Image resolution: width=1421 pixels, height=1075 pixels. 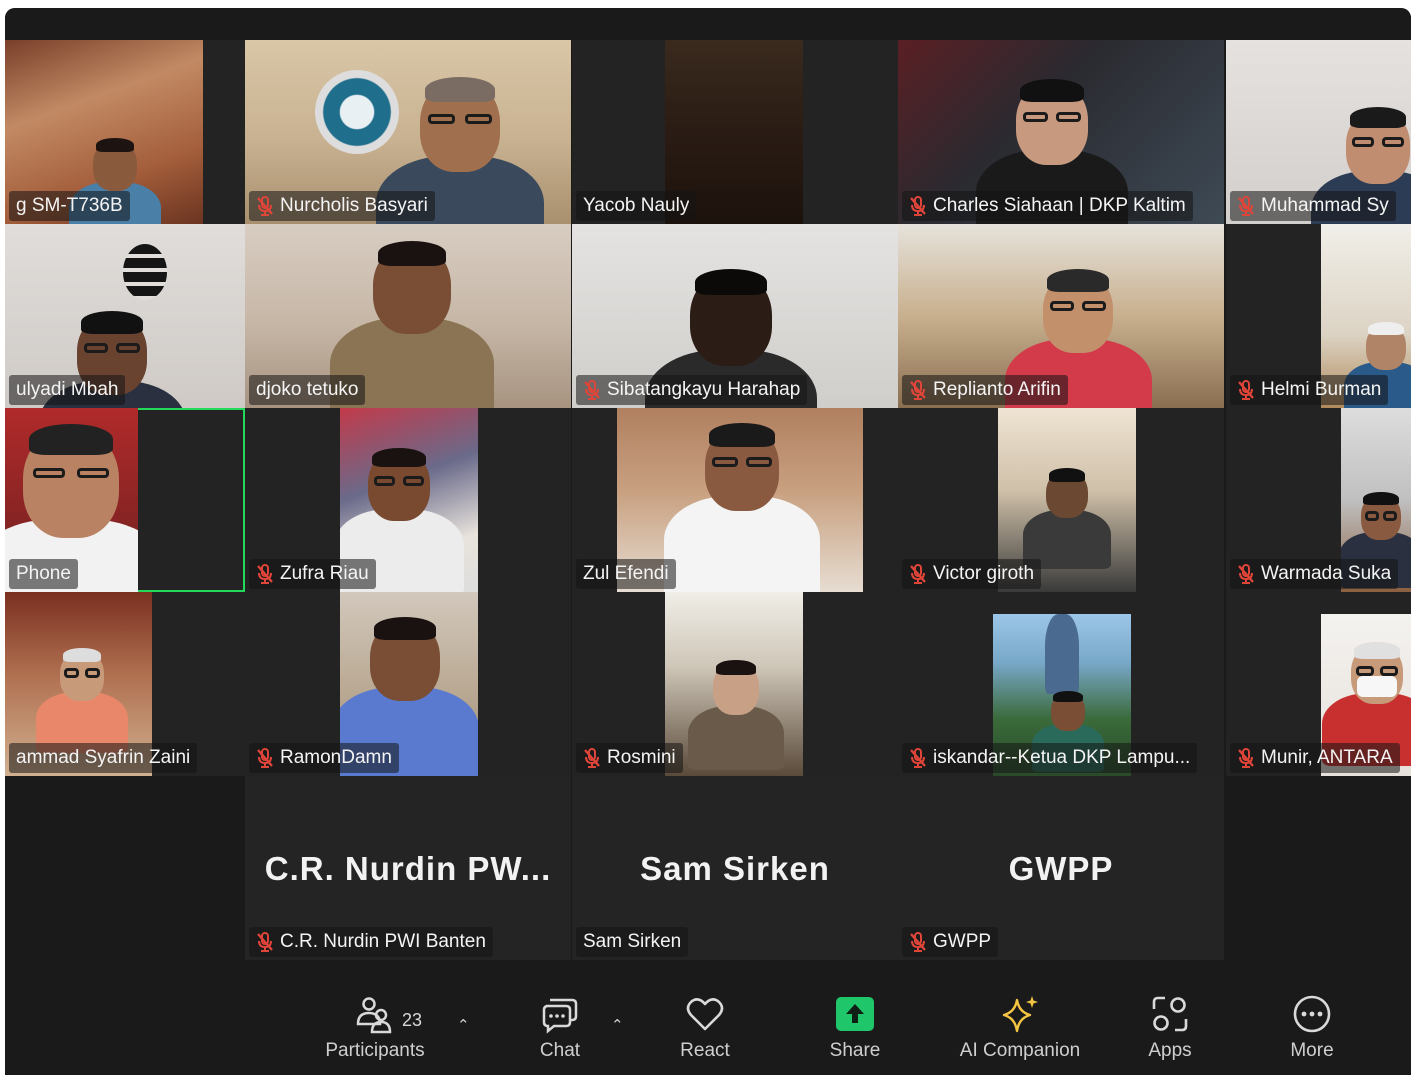 I want to click on participant-video, so click(x=734, y=684).